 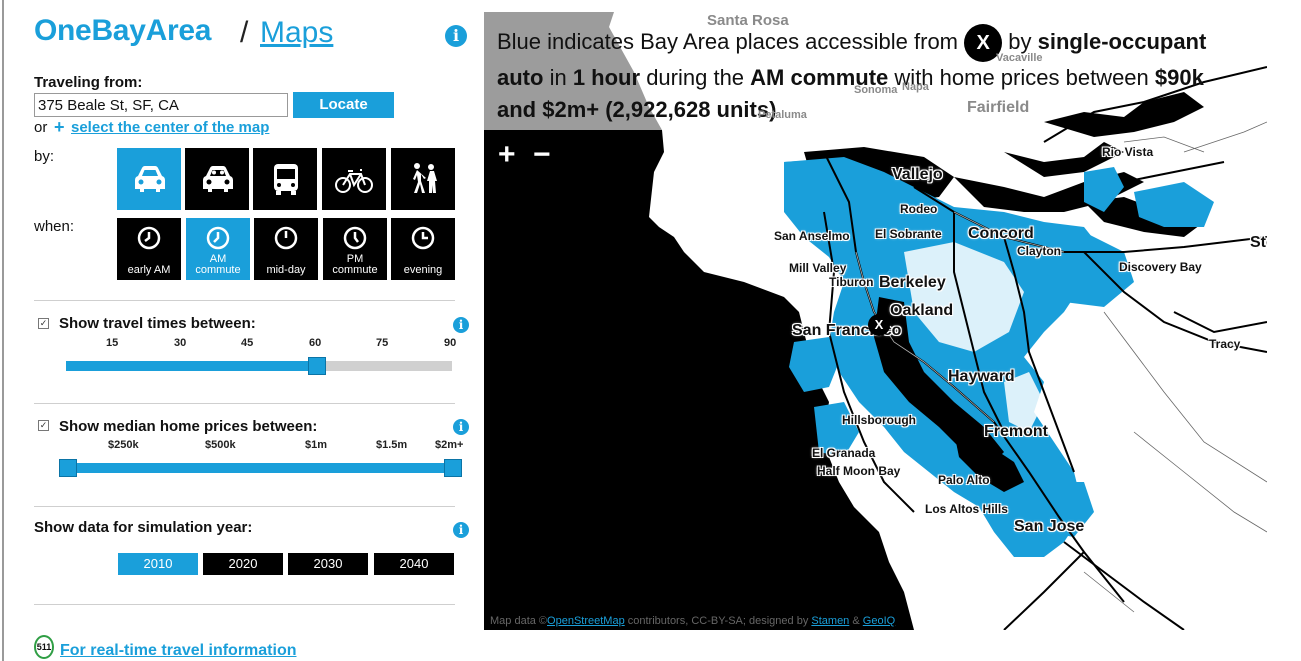 What do you see at coordinates (1021, 77) in the screenshot?
I see `caption-text: with home prices between` at bounding box center [1021, 77].